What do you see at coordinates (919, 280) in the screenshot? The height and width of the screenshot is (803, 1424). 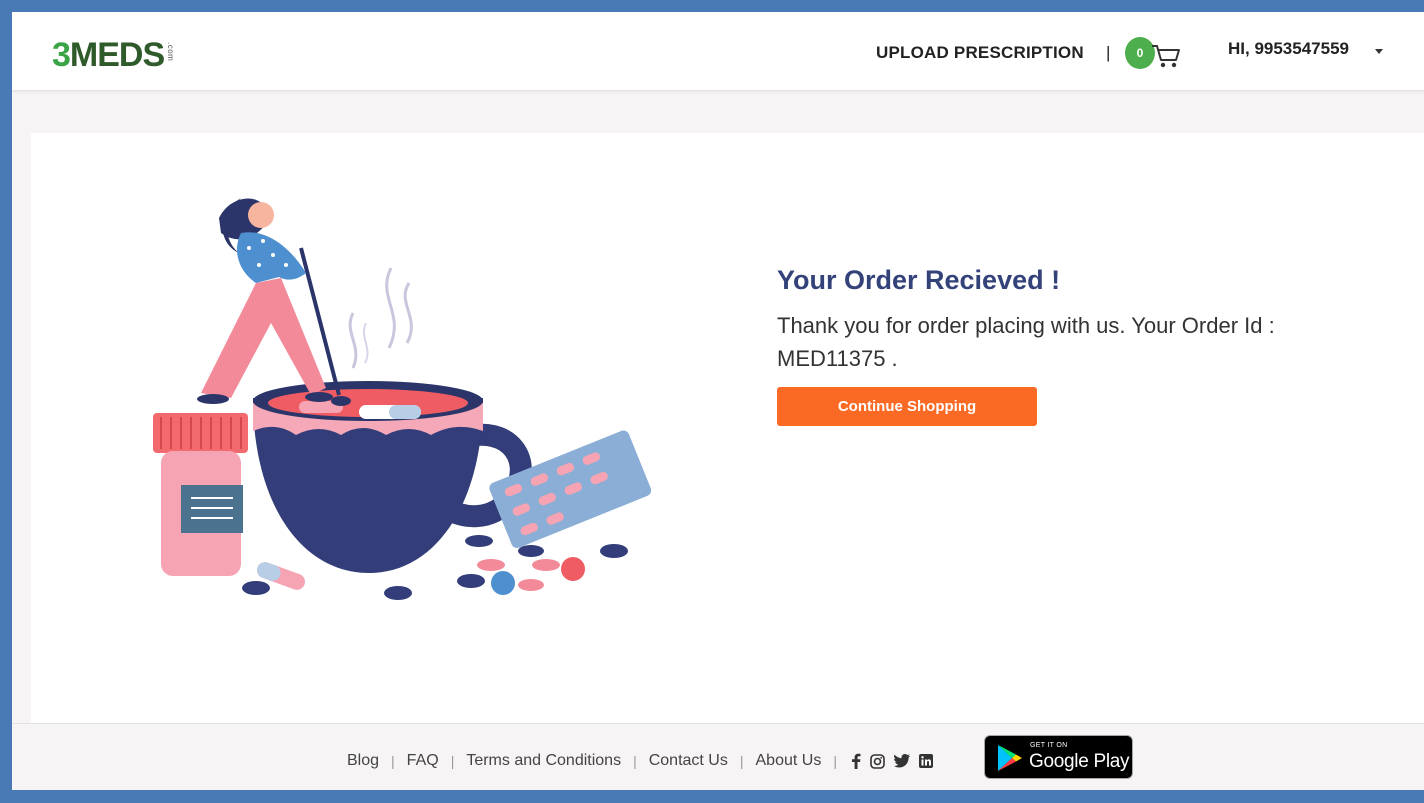 I see `order-received-title: Your Order Recieved !` at bounding box center [919, 280].